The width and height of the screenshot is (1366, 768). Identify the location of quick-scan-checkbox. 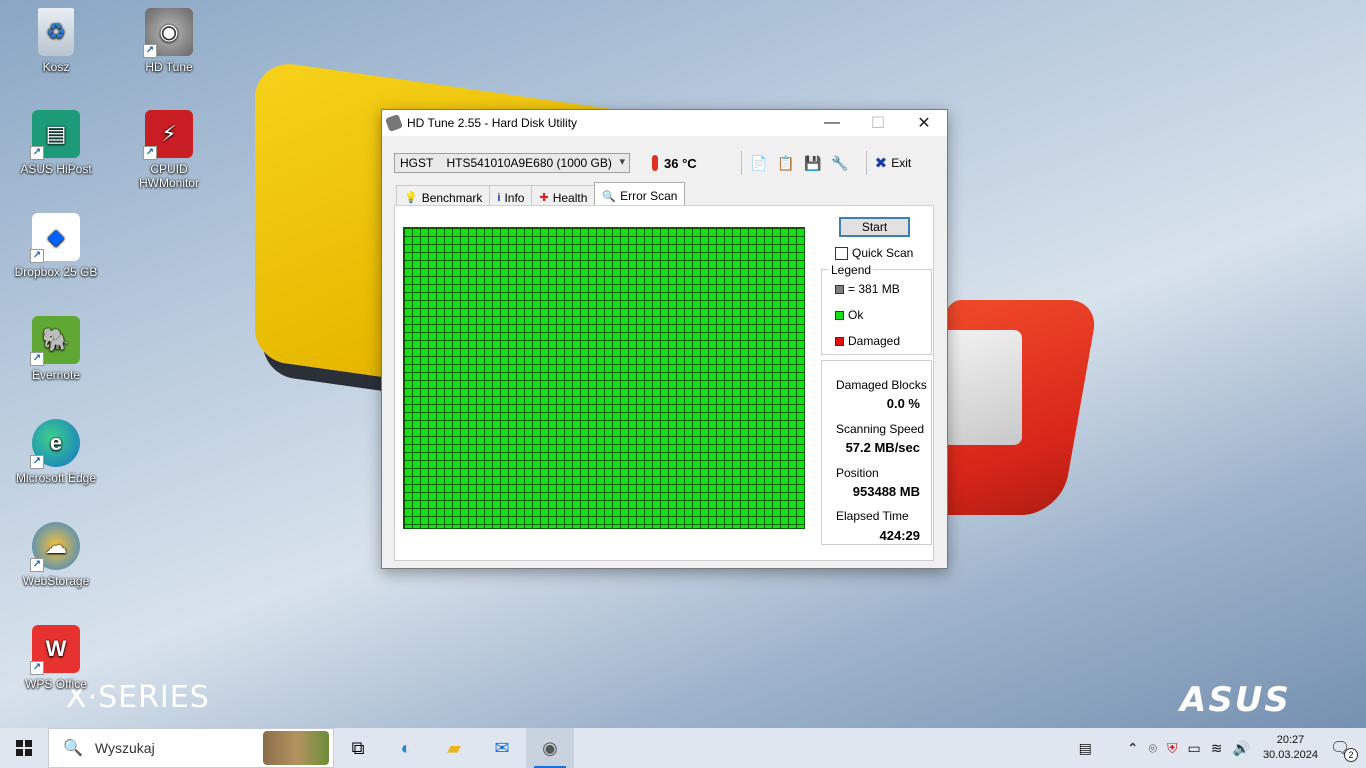
(841, 253).